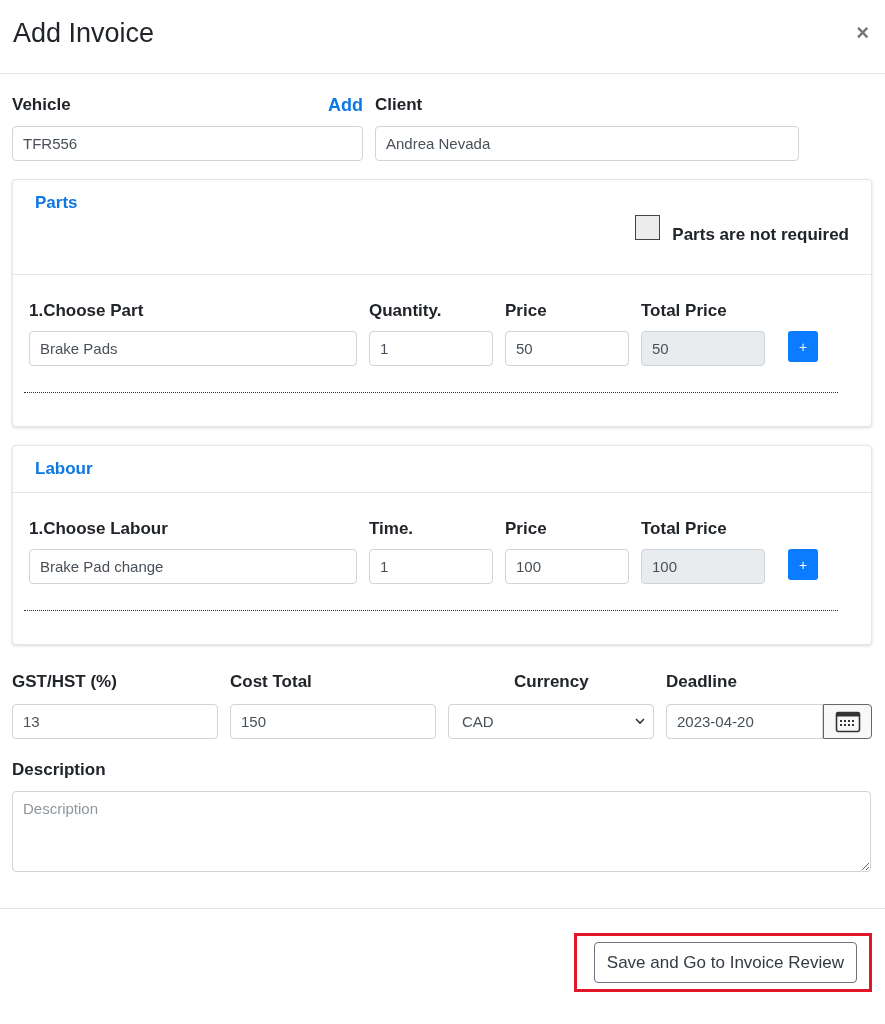 This screenshot has height=1024, width=885. Describe the element at coordinates (551, 721) in the screenshot. I see `currency-select: CAD` at that location.